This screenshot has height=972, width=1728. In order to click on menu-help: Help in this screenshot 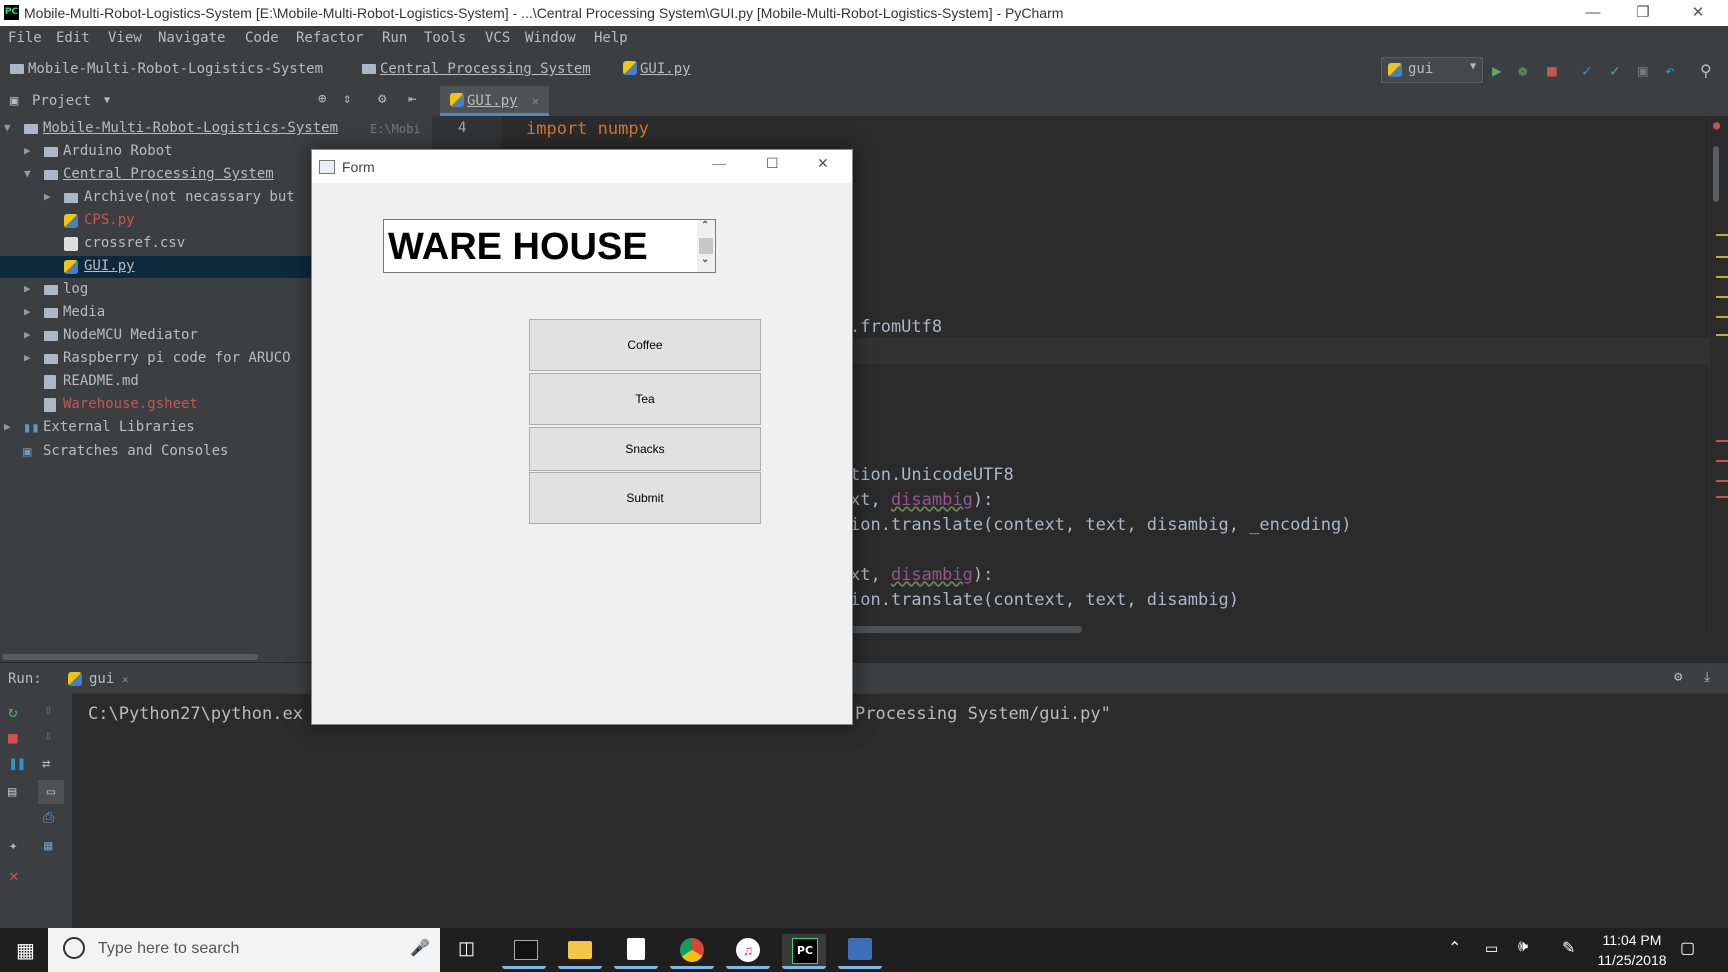, I will do `click(611, 38)`.